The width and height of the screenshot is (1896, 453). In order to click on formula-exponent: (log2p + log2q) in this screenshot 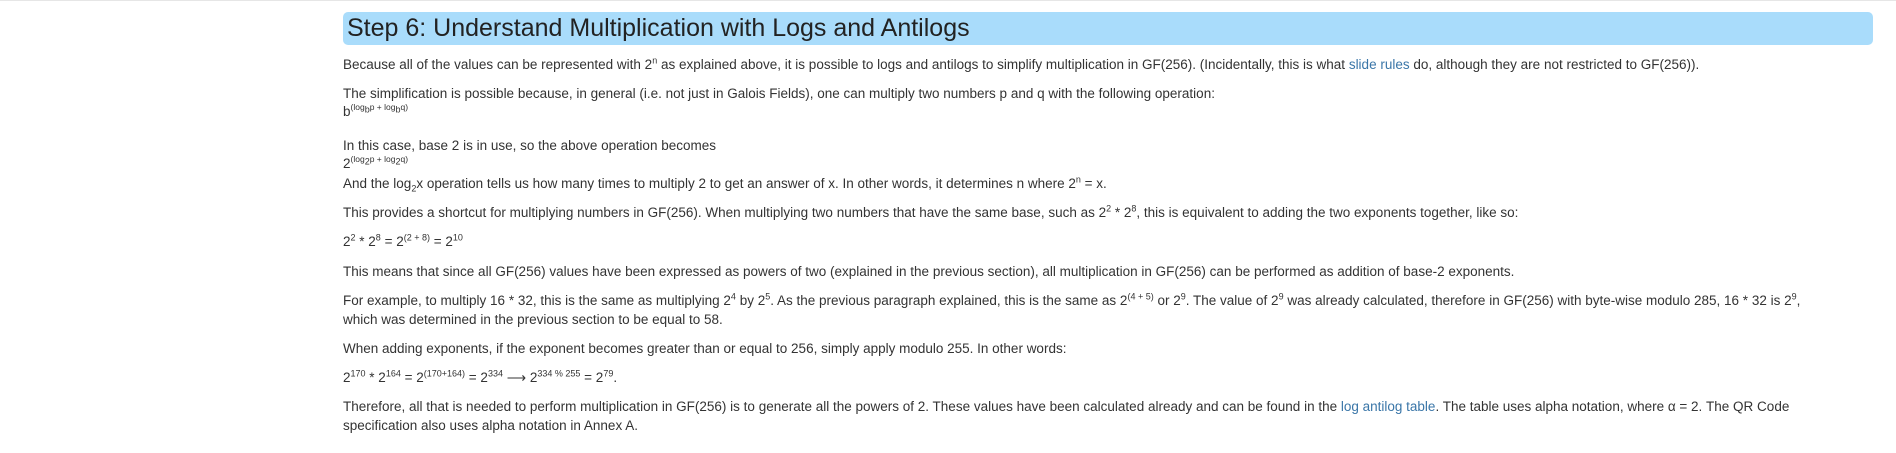, I will do `click(379, 160)`.